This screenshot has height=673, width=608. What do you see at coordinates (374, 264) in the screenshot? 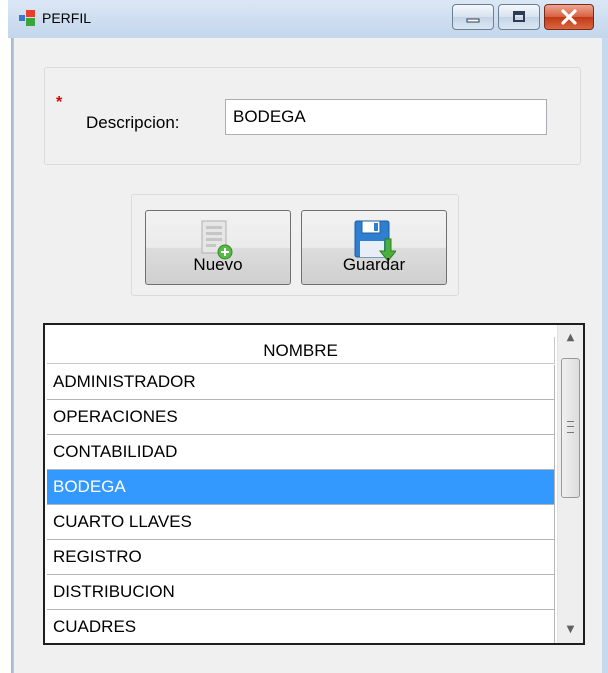
I see `guardar-label: Guardar` at bounding box center [374, 264].